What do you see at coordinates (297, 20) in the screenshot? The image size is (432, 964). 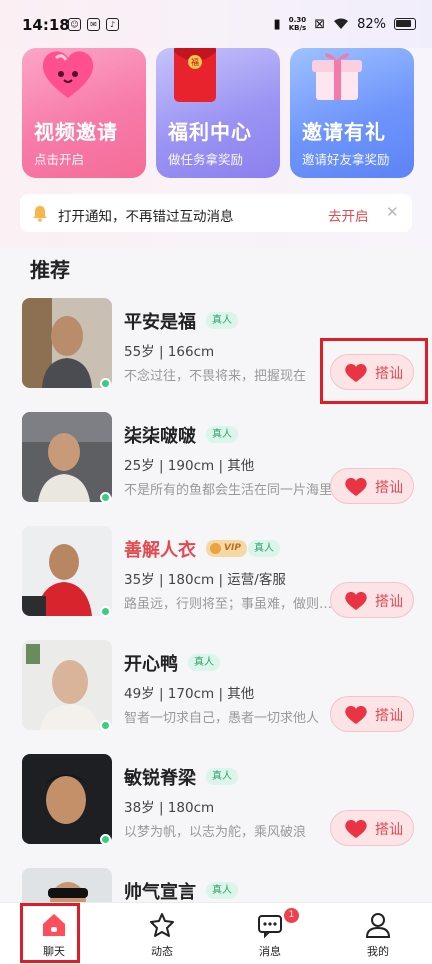 I see `network-speed-value: 0.30` at bounding box center [297, 20].